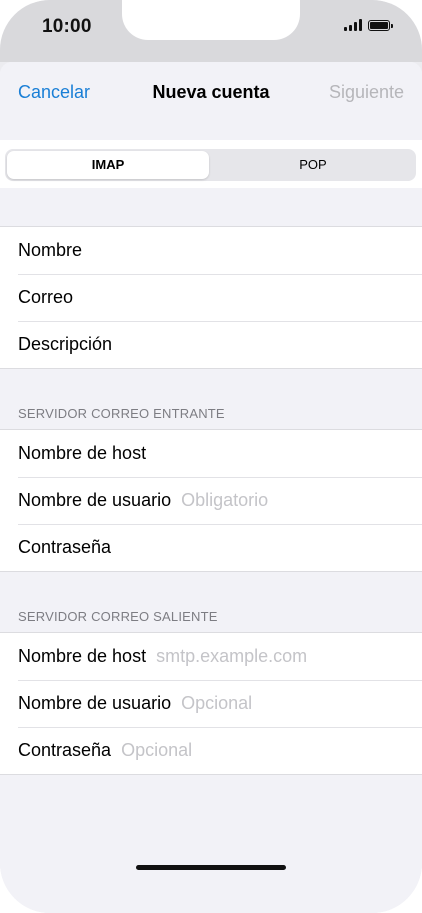  Describe the element at coordinates (272, 344) in the screenshot. I see `description-field` at that location.